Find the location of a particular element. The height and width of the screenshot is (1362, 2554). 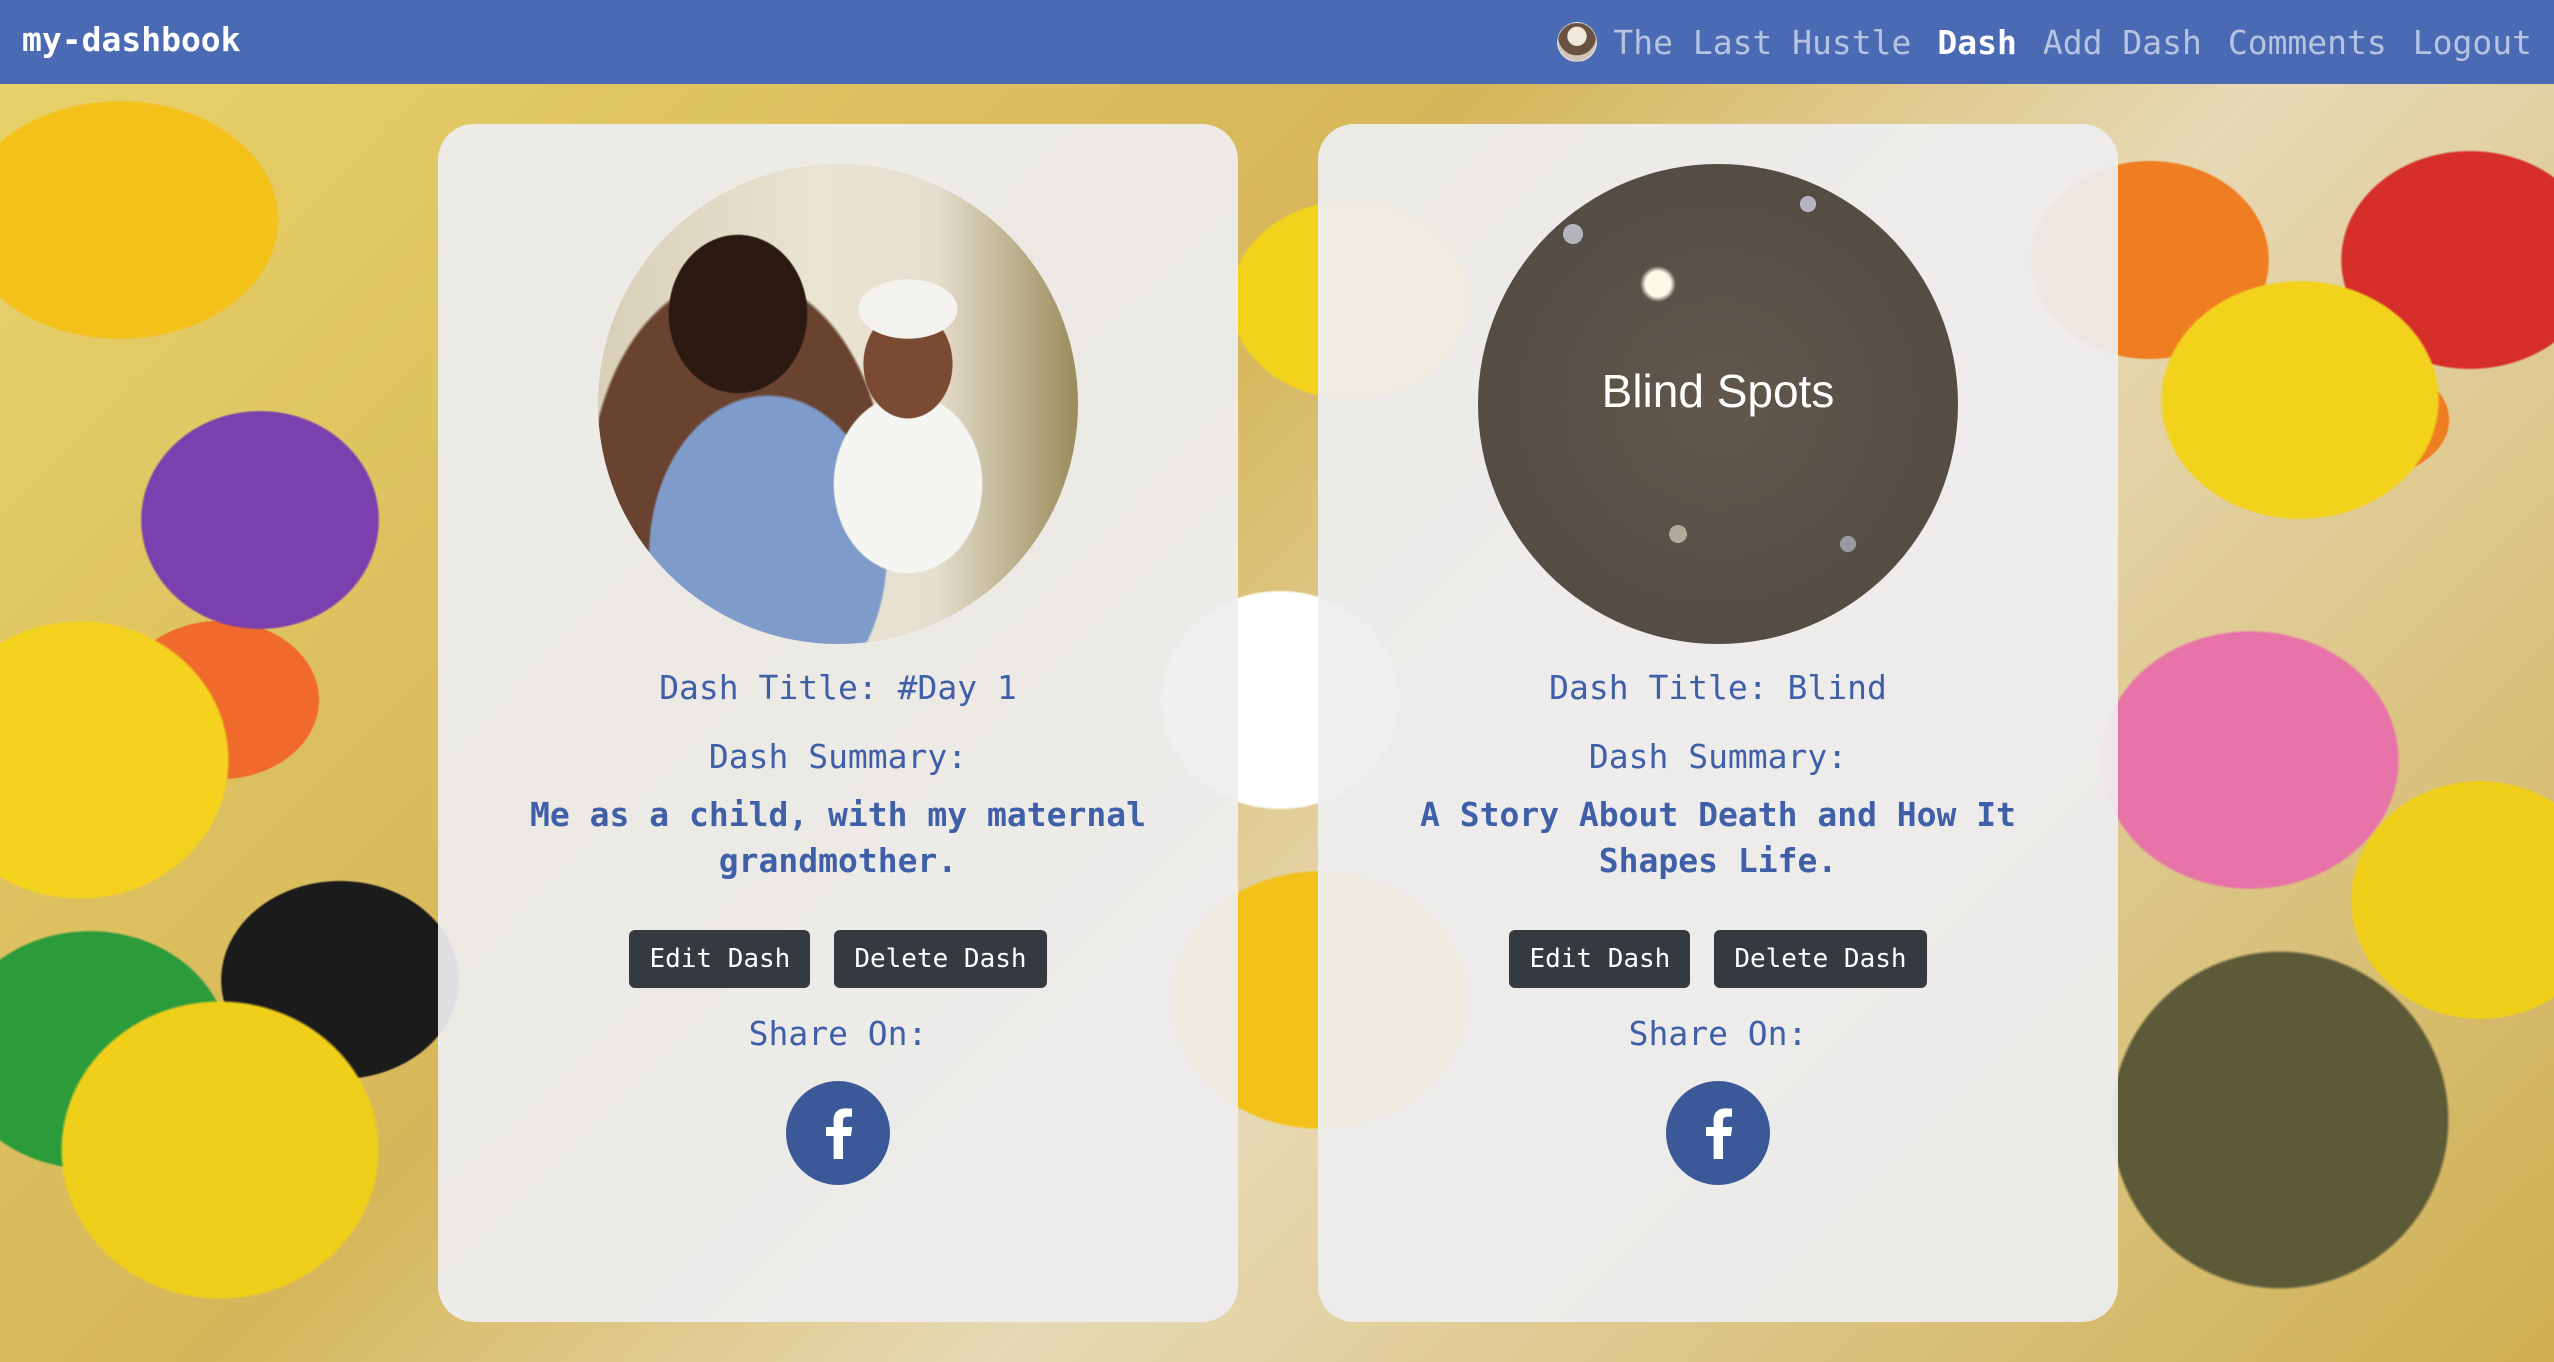

nav-link-add-dash: Add Dash is located at coordinates (2122, 42).